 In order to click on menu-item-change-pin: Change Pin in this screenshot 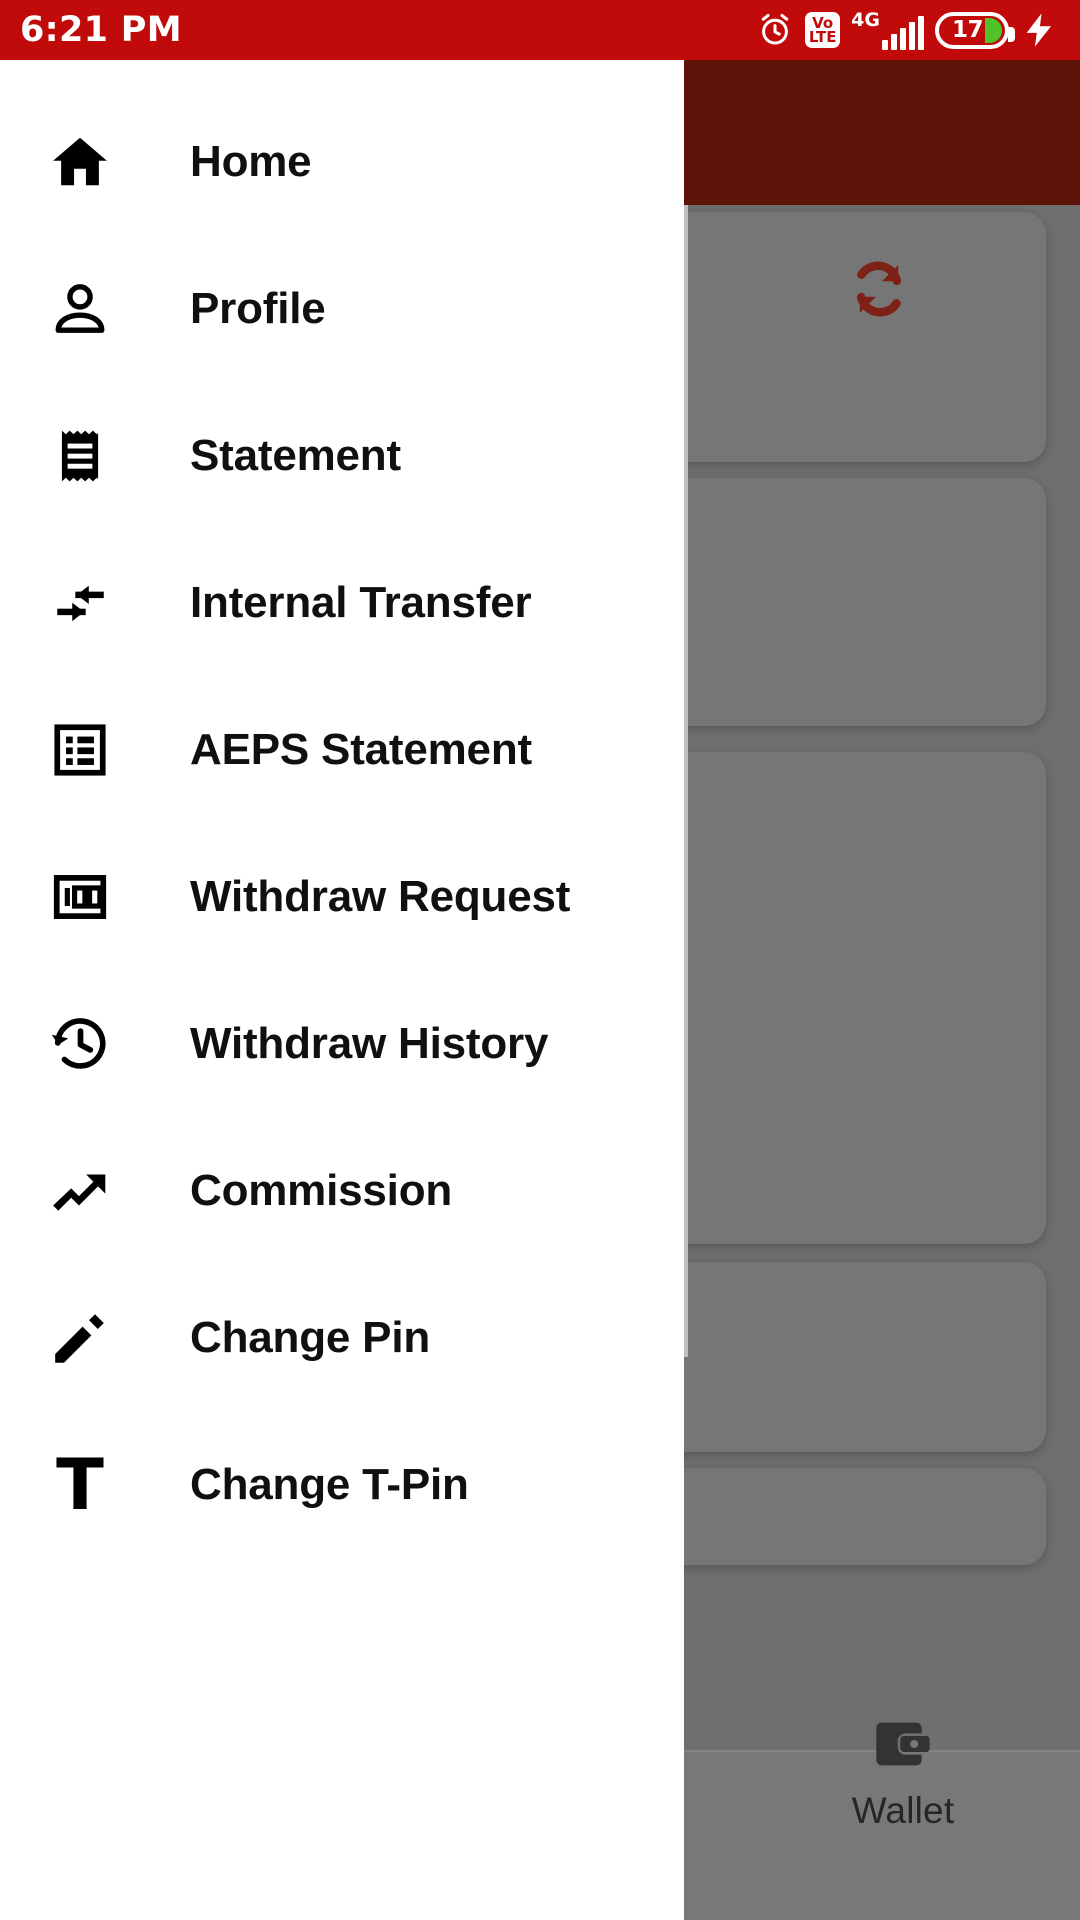, I will do `click(342, 1337)`.